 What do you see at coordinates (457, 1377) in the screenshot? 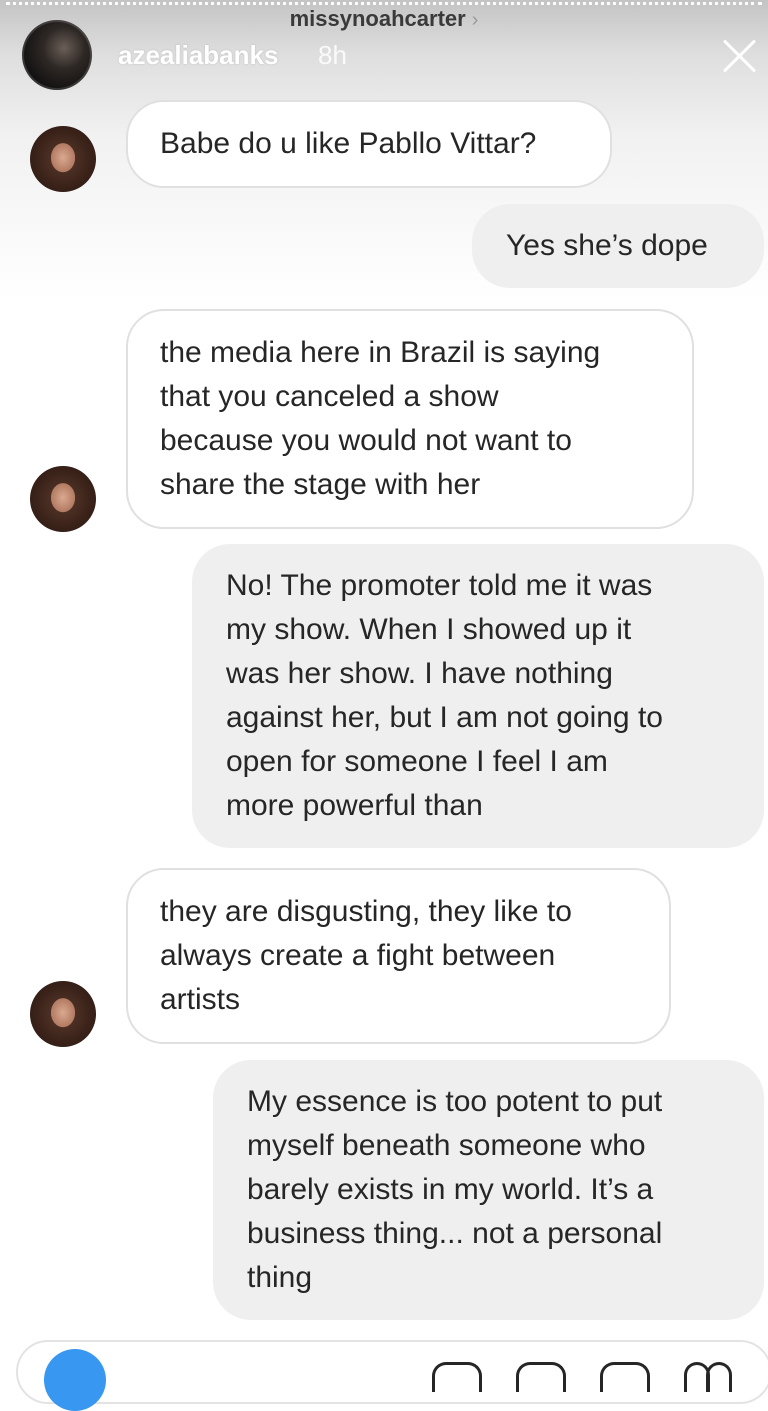
I see `microphone-icon` at bounding box center [457, 1377].